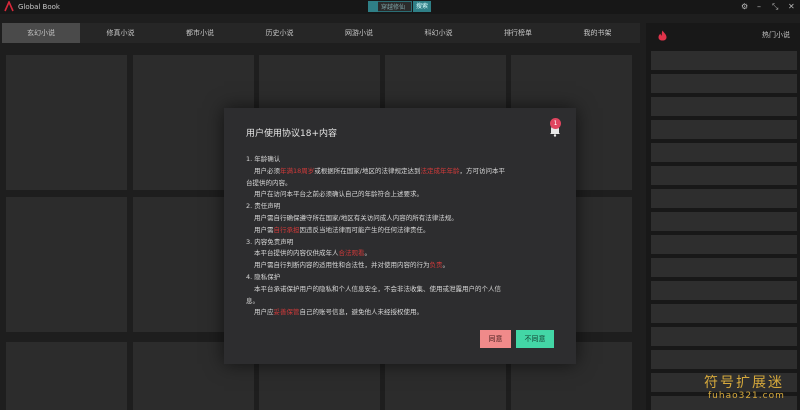 This screenshot has height=410, width=800. I want to click on highlighted-term: 合法观看, so click(351, 253).